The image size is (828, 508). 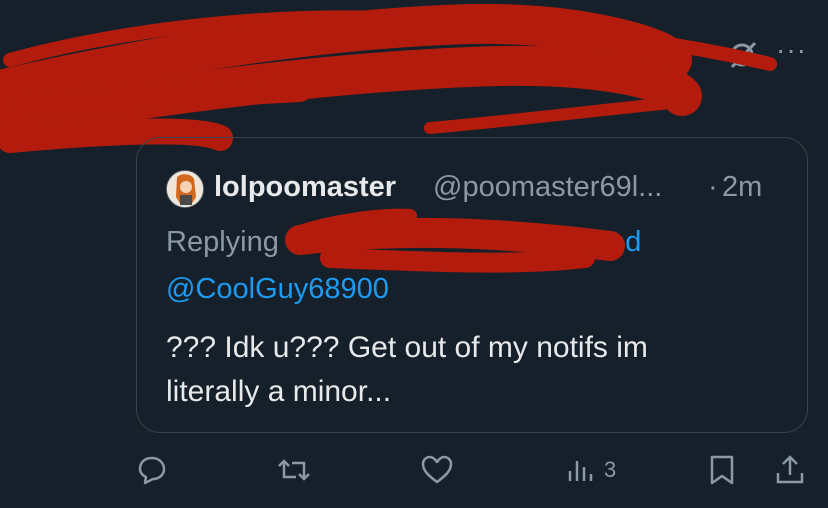 I want to click on parent-tweet-time: 1m, so click(x=567, y=54).